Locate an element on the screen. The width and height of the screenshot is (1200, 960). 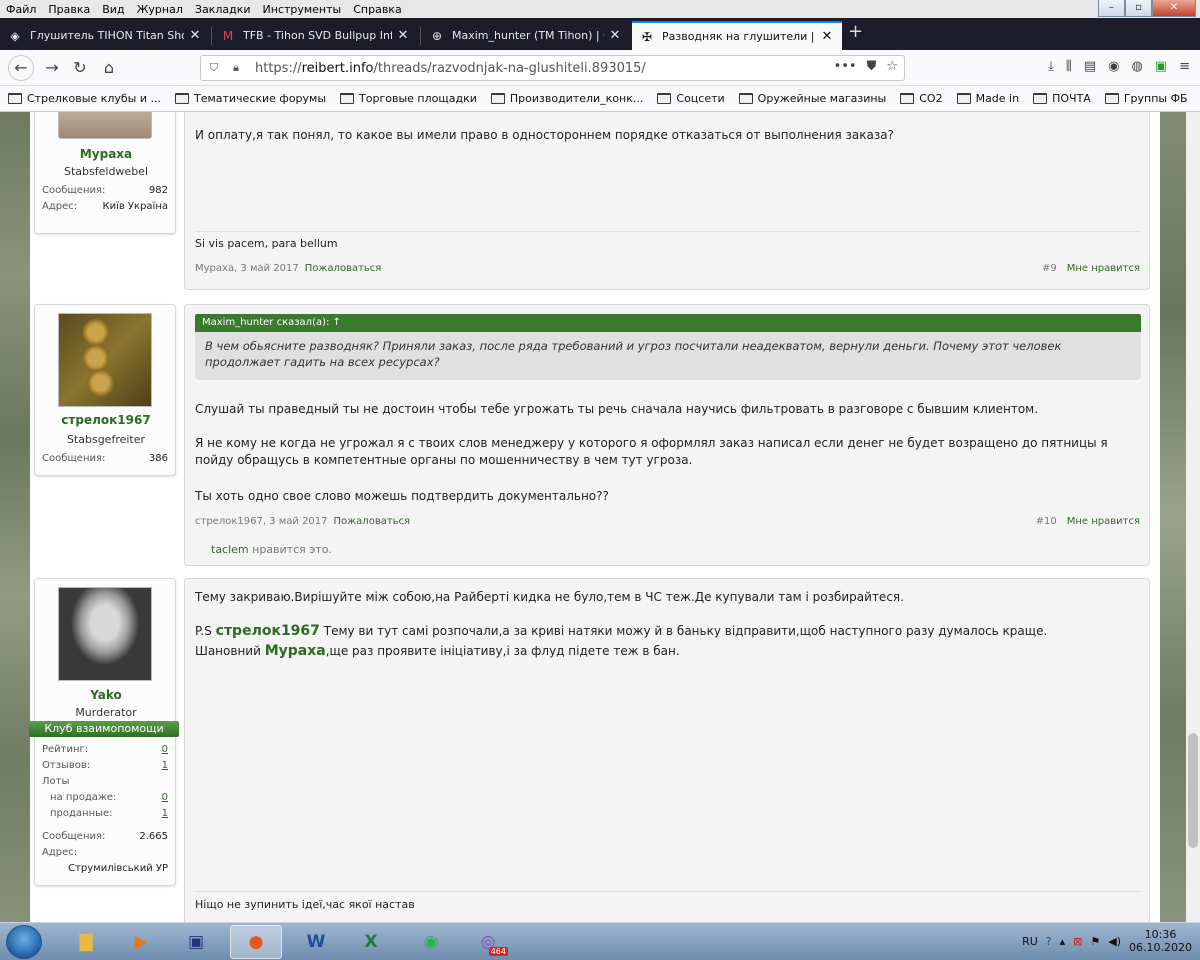
lock-icon: 🔒︎ is located at coordinates (236, 68).